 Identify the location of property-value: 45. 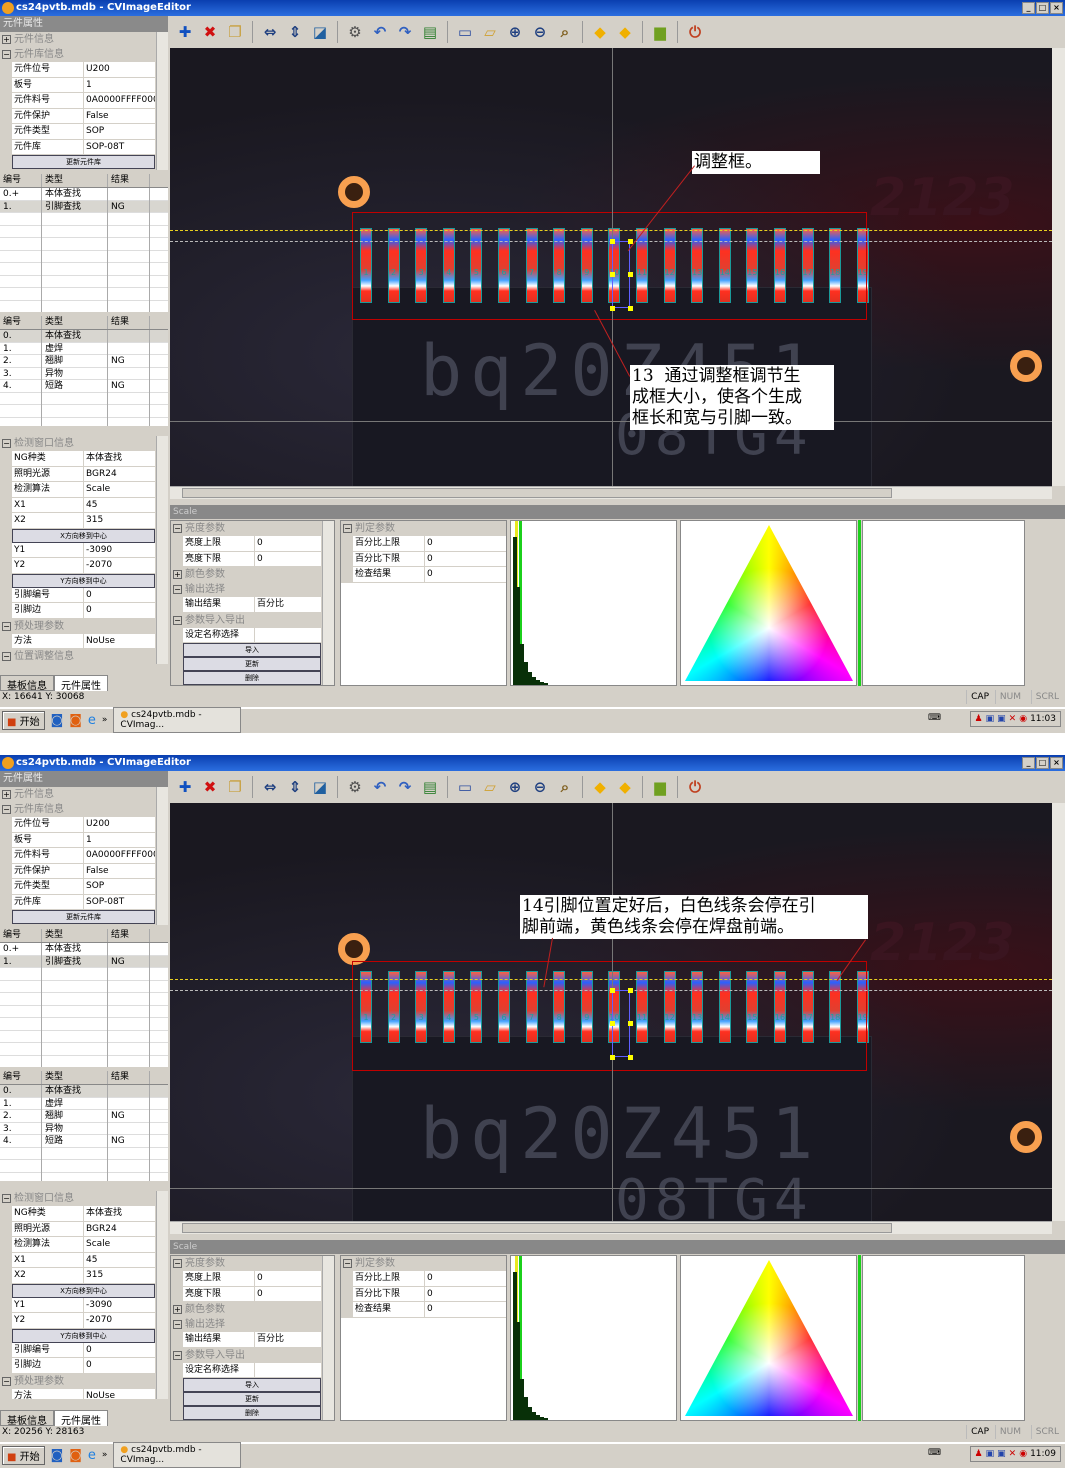
(119, 504).